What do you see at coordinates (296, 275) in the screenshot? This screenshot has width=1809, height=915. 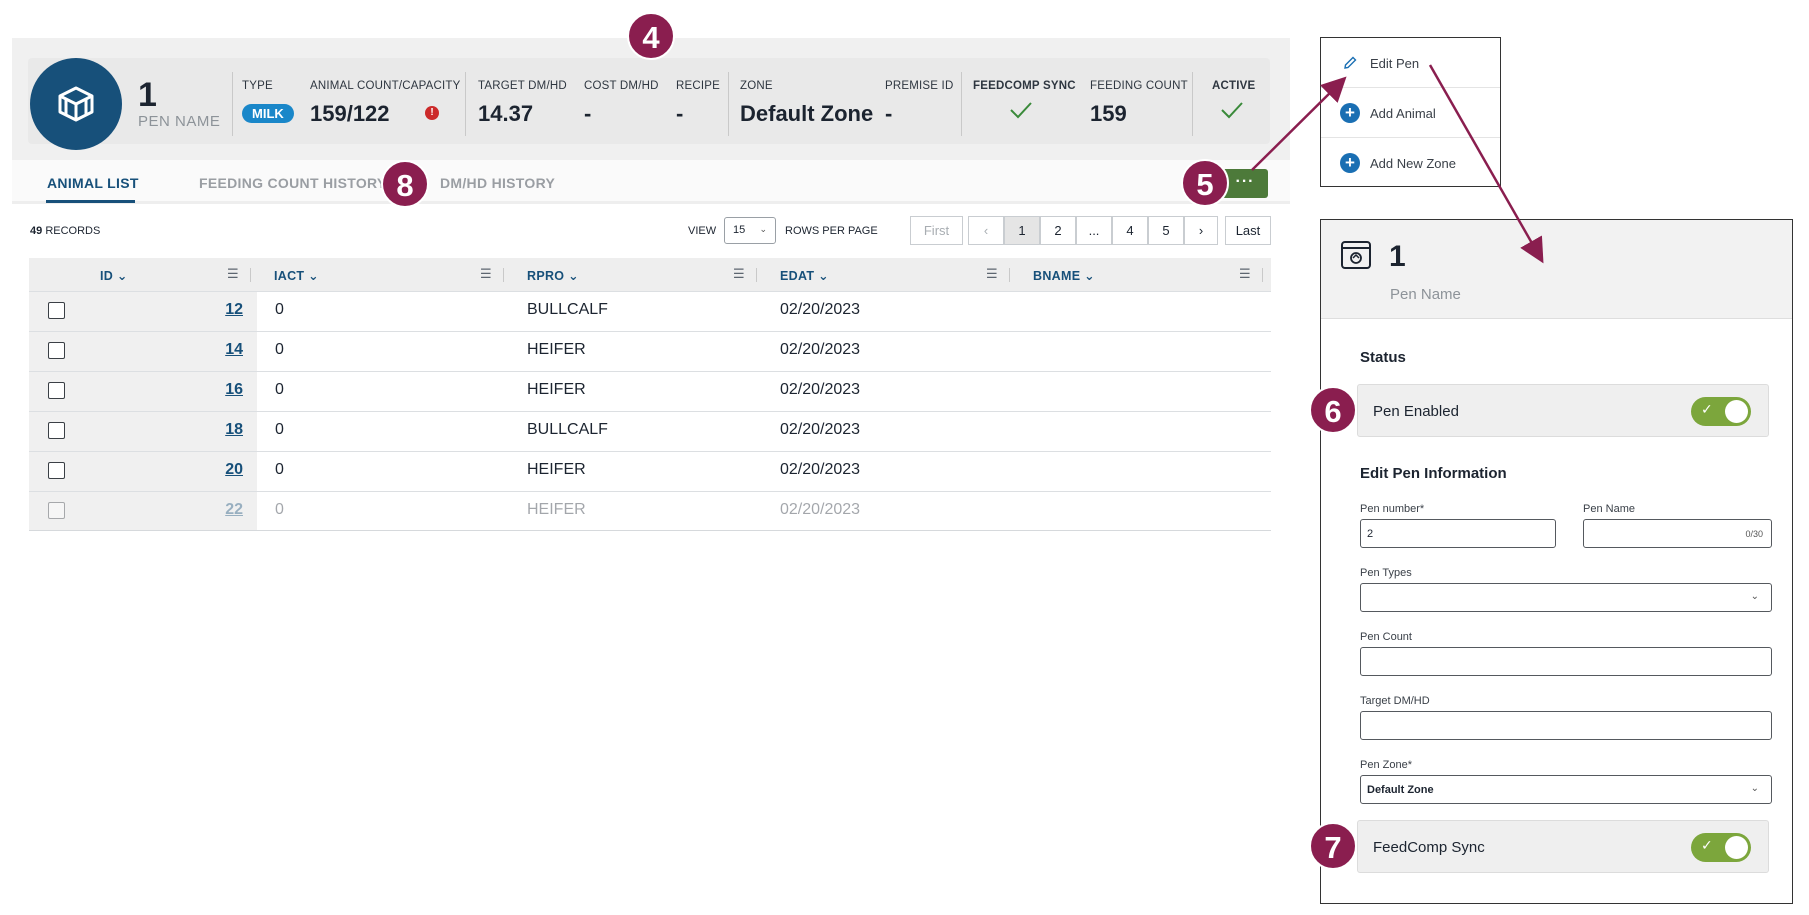 I see `col-header-iact: IACT ⌄` at bounding box center [296, 275].